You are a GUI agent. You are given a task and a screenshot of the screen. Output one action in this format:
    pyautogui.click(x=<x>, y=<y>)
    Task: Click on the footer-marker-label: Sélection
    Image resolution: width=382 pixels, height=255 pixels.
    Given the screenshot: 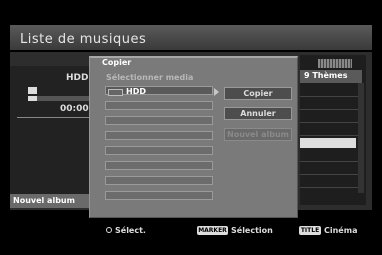 What is the action you would take?
    pyautogui.click(x=252, y=230)
    